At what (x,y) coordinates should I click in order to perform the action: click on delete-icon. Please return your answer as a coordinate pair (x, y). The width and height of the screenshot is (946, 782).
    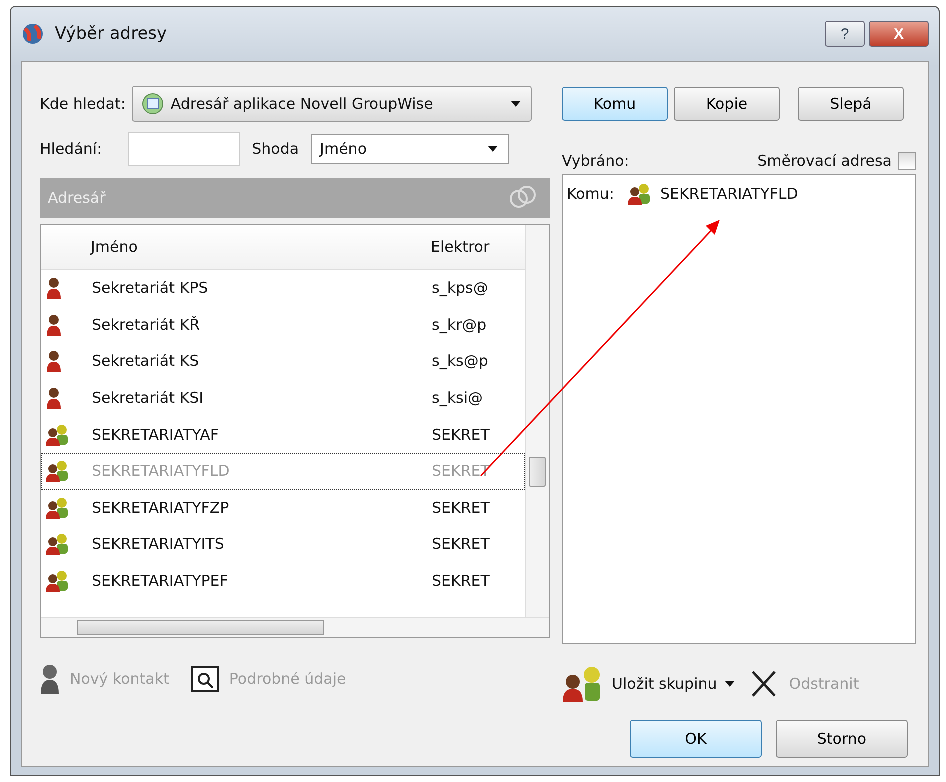
    Looking at the image, I should click on (764, 684).